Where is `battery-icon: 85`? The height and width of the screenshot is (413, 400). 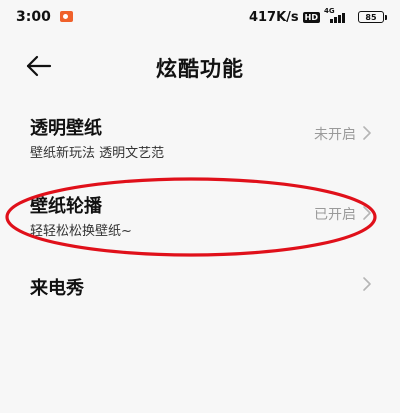 battery-icon: 85 is located at coordinates (372, 17).